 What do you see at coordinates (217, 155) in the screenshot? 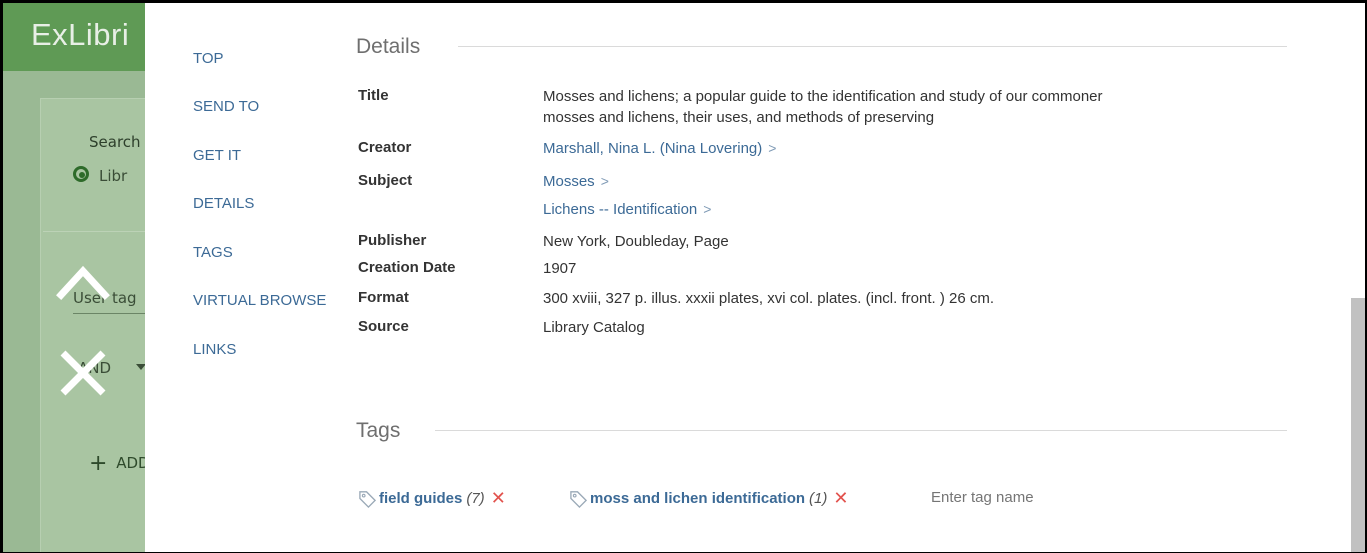
I see `nav-item-get-it: GET IT` at bounding box center [217, 155].